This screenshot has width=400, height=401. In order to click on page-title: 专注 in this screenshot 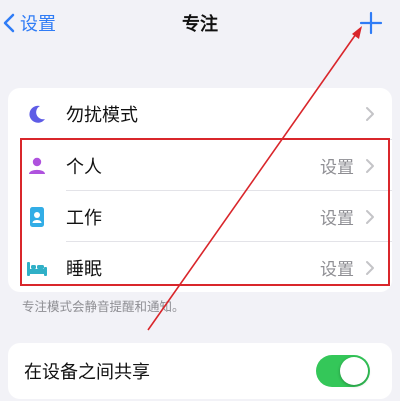, I will do `click(200, 24)`.